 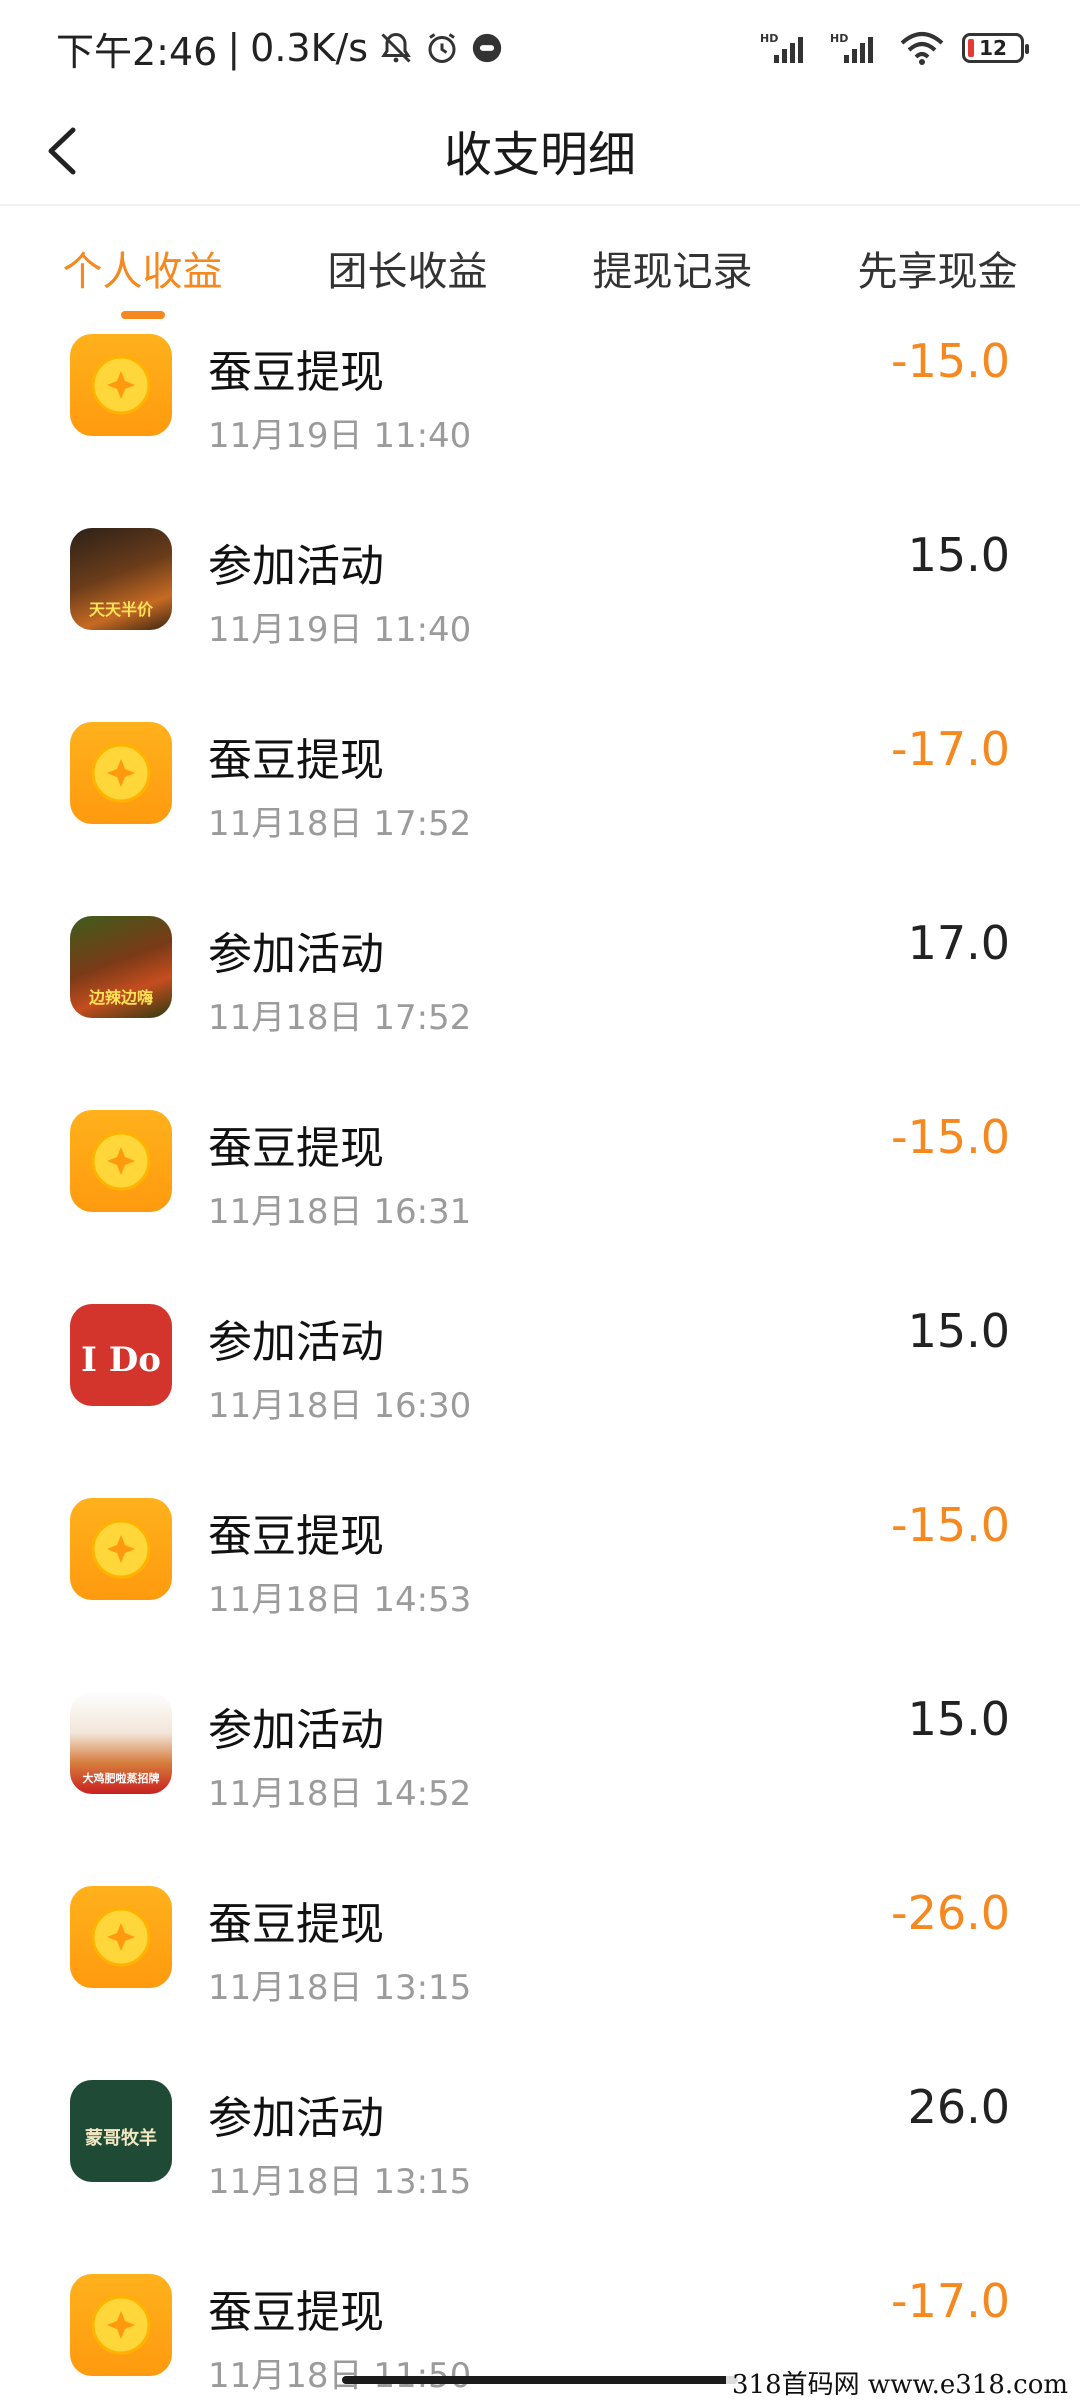 What do you see at coordinates (396, 48) in the screenshot?
I see `bell-off-icon` at bounding box center [396, 48].